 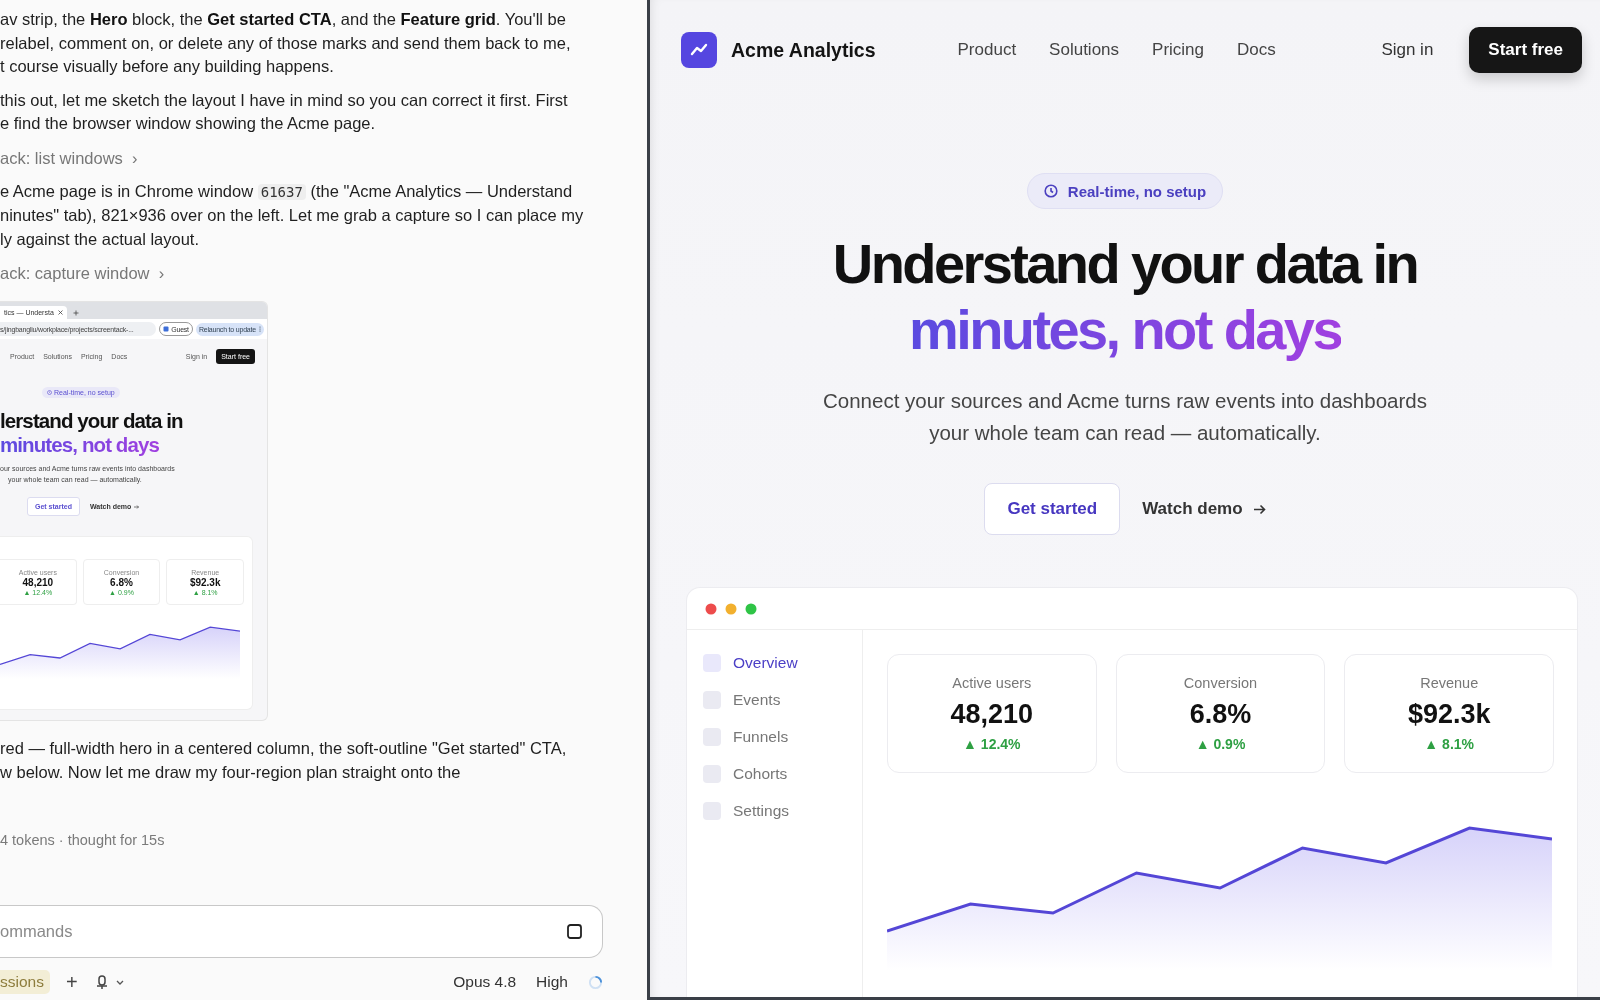 What do you see at coordinates (485, 982) in the screenshot?
I see `model-selector: Opus 4.8` at bounding box center [485, 982].